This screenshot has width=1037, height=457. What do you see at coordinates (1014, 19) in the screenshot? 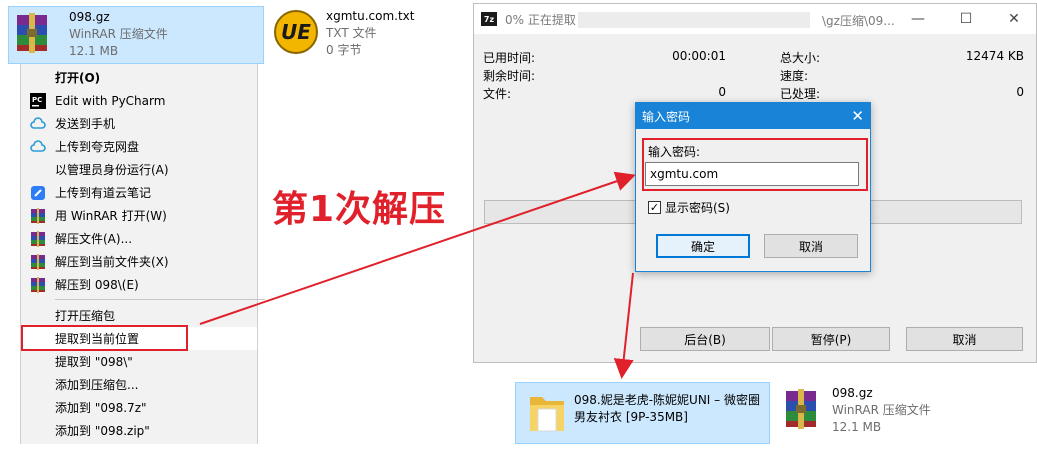
I see `close-button: ✕` at bounding box center [1014, 19].